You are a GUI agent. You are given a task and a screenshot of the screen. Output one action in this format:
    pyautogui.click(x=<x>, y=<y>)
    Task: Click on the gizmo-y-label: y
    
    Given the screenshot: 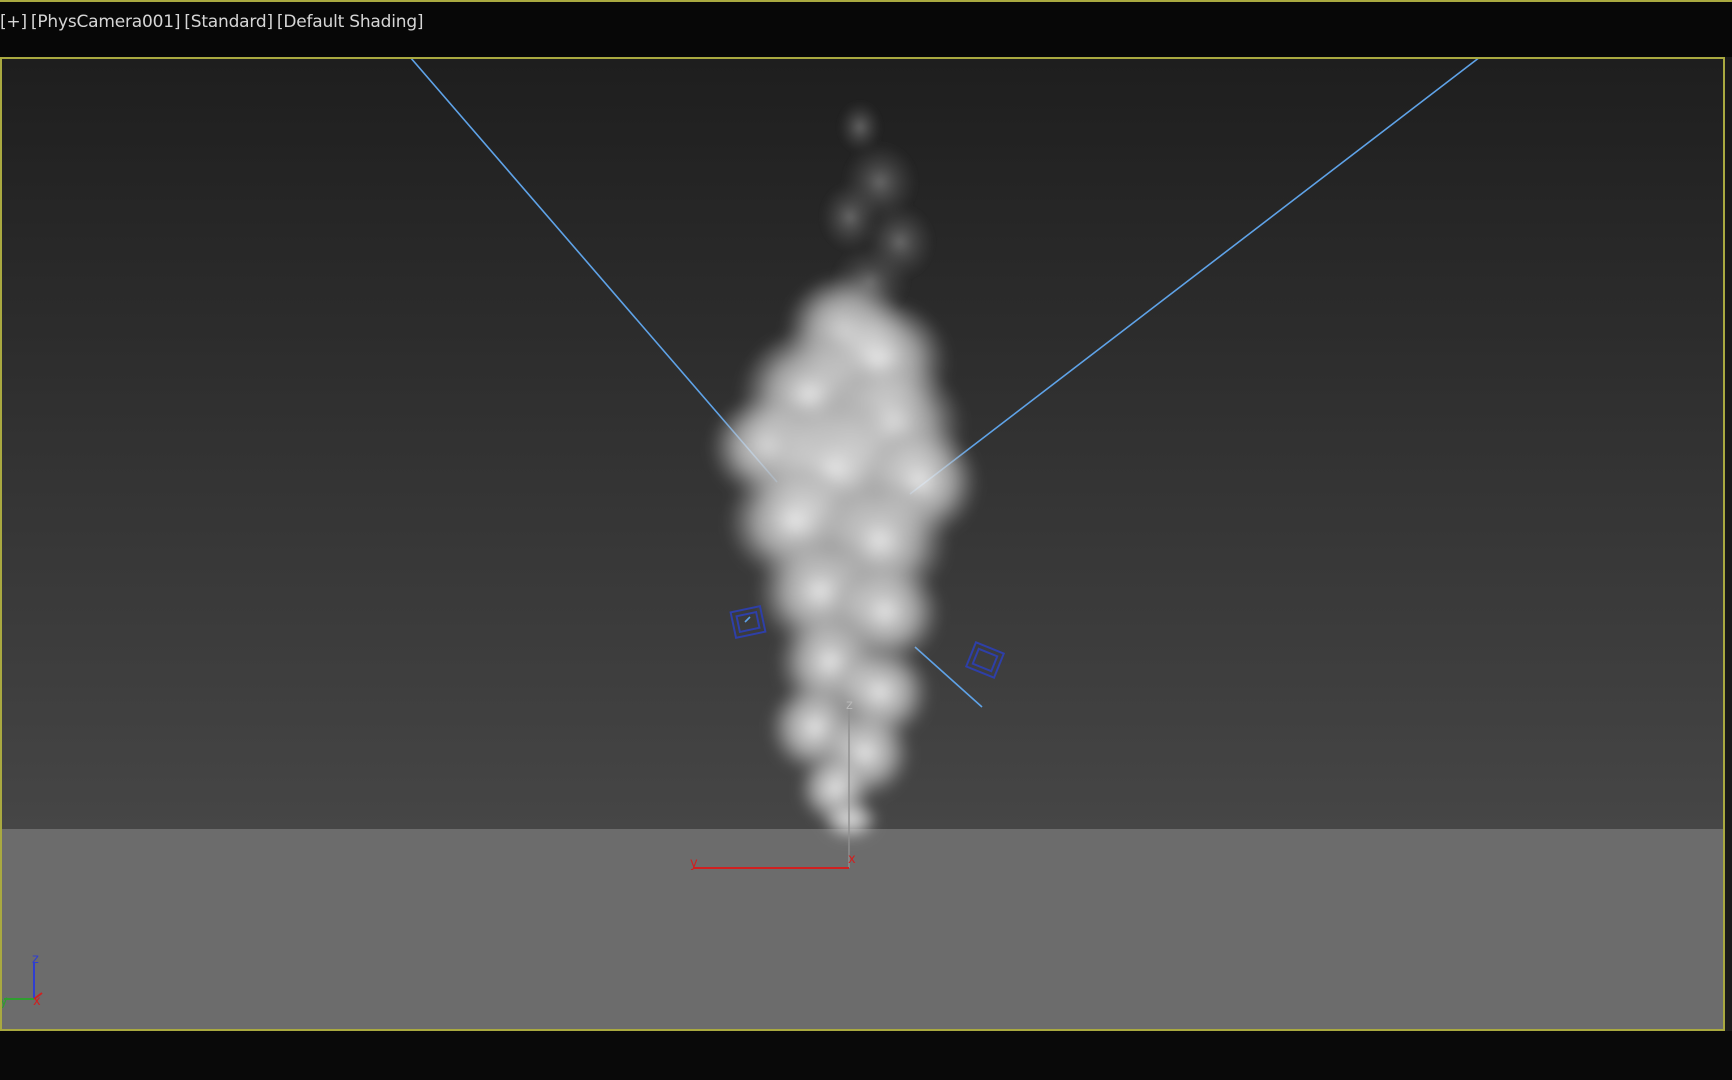 What is the action you would take?
    pyautogui.click(x=694, y=863)
    